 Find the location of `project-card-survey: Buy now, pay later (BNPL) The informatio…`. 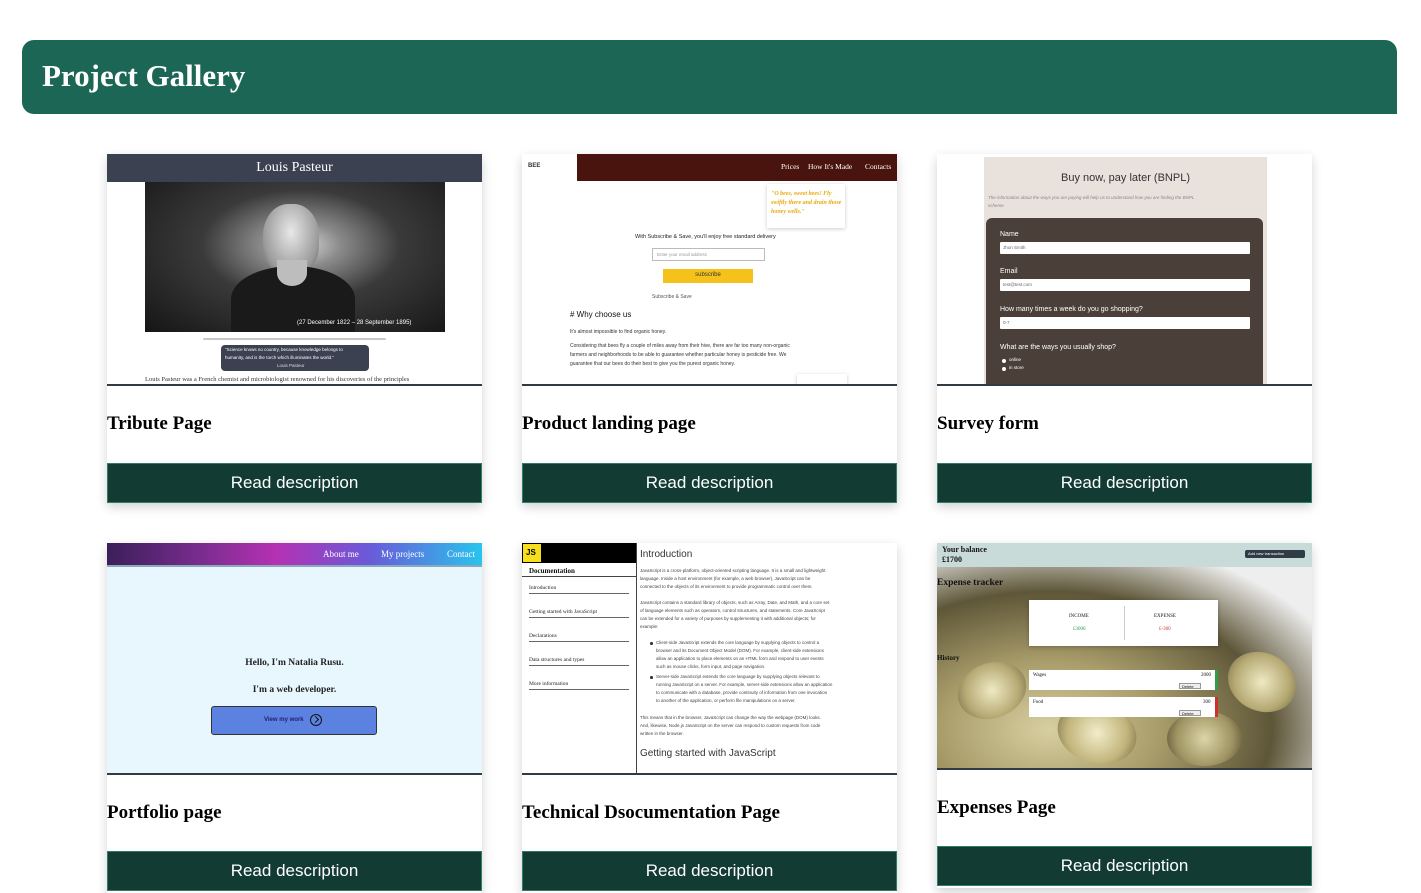

project-card-survey: Buy now, pay later (BNPL) The informatio… is located at coordinates (1124, 328).